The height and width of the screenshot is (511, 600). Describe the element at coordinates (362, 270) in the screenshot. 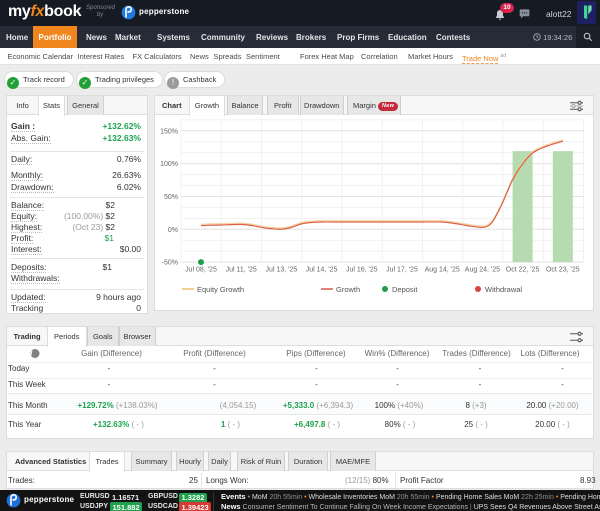

I see `svg-text: Jul 16, '25` at that location.